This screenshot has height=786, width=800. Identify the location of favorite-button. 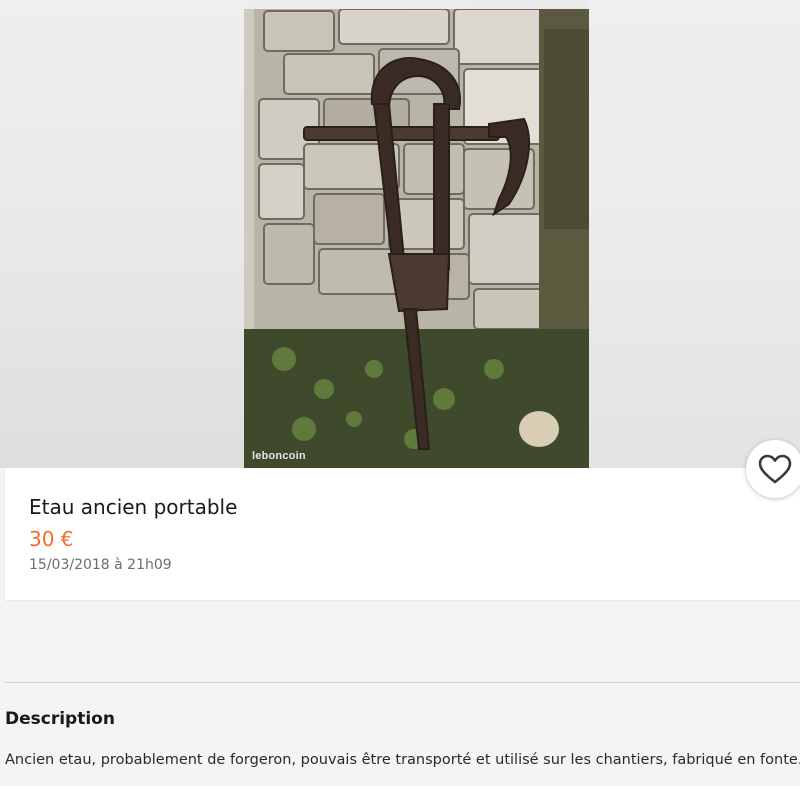
(773, 469).